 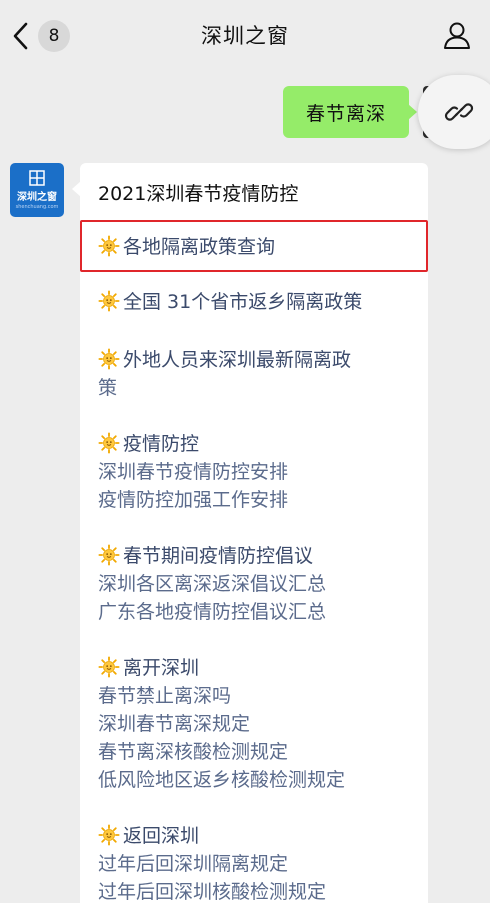 I want to click on menu-link: 策, so click(x=107, y=388).